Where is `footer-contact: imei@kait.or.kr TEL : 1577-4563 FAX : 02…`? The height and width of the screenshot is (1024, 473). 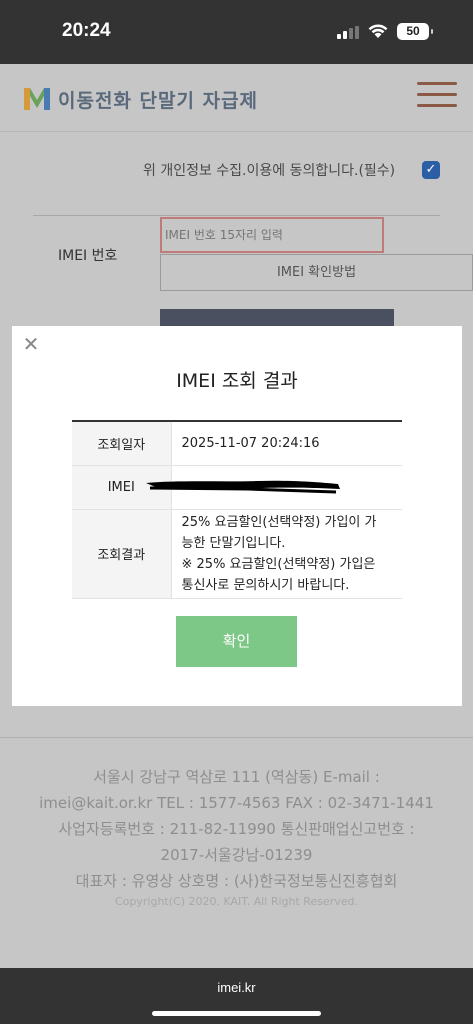 footer-contact: imei@kait.or.kr TEL : 1577-4563 FAX : 02… is located at coordinates (236, 803).